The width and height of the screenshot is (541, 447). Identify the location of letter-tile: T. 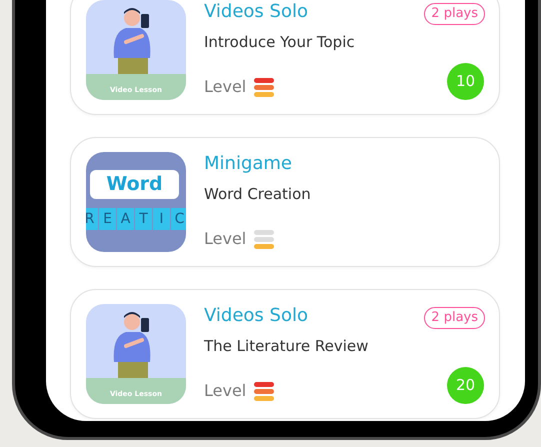
(143, 219).